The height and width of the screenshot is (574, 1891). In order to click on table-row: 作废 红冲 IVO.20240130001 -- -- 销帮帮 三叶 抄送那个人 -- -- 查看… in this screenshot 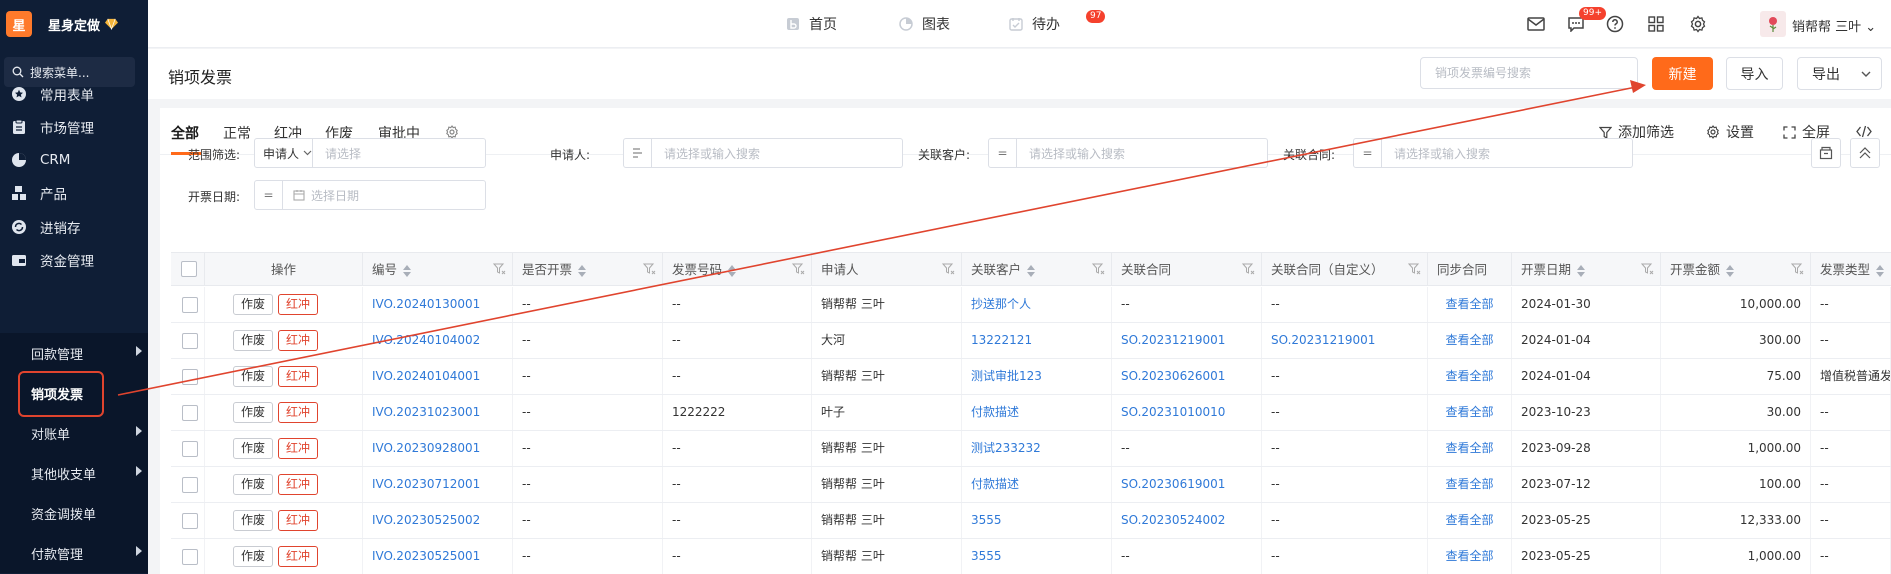, I will do `click(1031, 305)`.